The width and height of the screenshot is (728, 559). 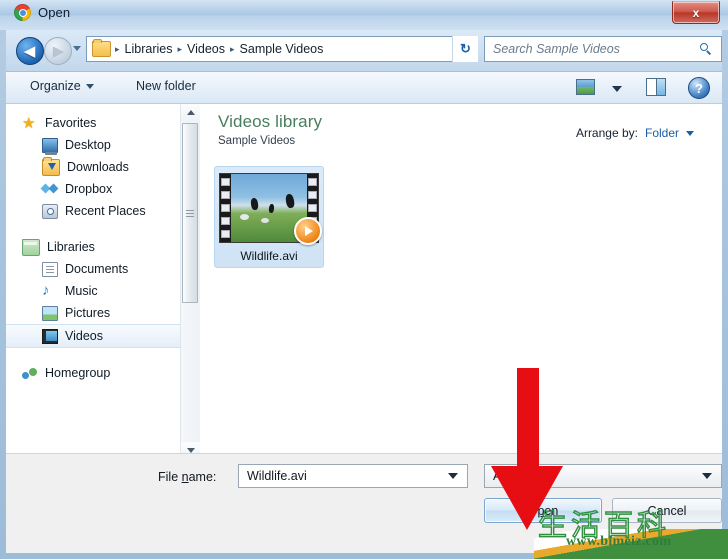 What do you see at coordinates (170, 477) in the screenshot?
I see `file-name-label-pre: File` at bounding box center [170, 477].